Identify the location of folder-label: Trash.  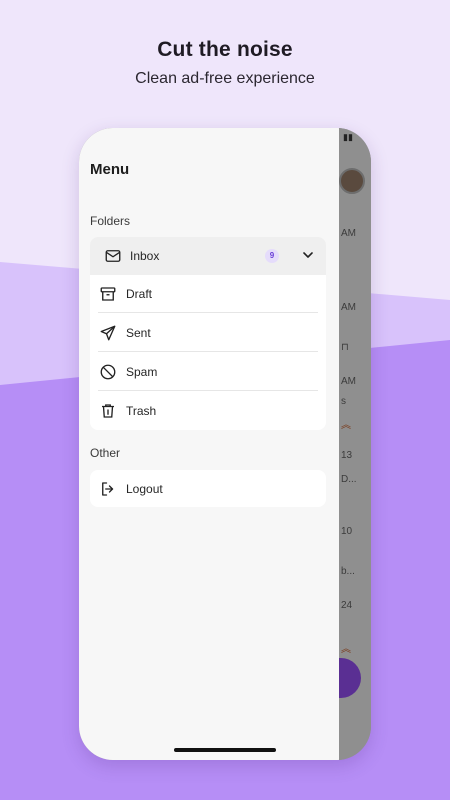
(141, 411).